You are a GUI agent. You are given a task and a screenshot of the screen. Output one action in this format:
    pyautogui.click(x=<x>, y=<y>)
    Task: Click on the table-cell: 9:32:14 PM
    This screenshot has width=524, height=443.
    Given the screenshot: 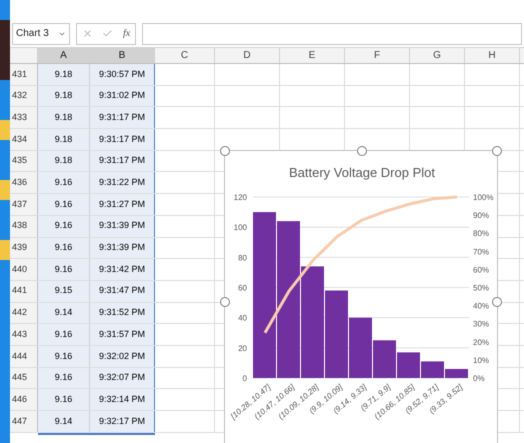 What is the action you would take?
    pyautogui.click(x=122, y=399)
    